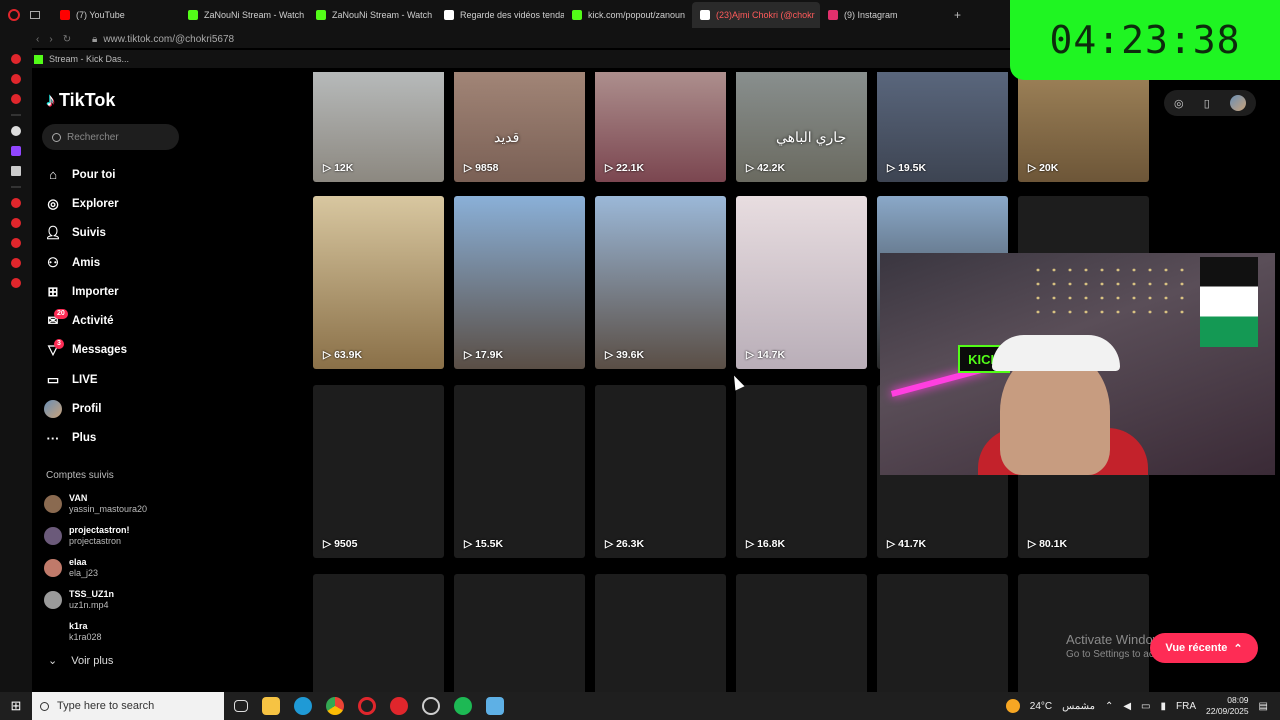  What do you see at coordinates (801, 471) in the screenshot?
I see `video-thumbnail: ▷ 16.8K` at bounding box center [801, 471].